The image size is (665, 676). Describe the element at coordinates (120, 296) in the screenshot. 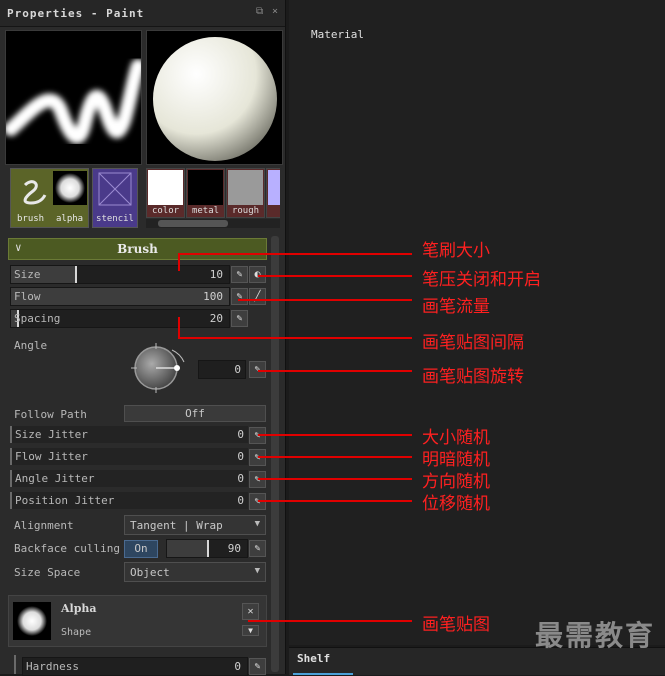

I see `flow-slider: Flow 100` at that location.